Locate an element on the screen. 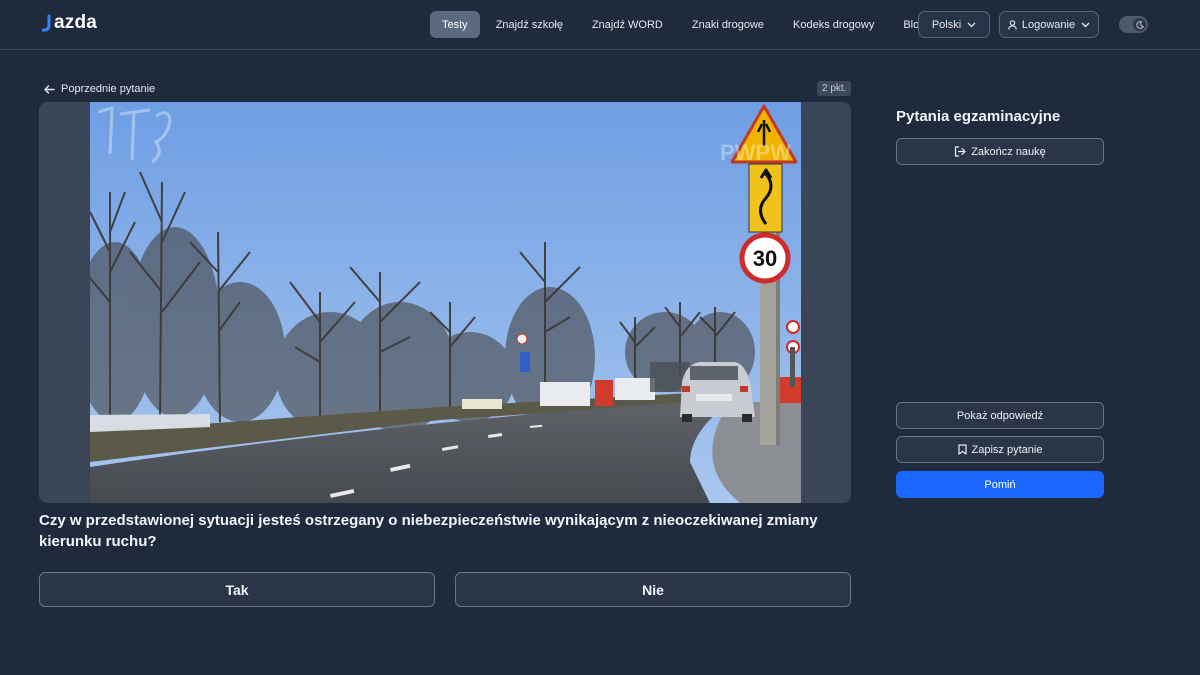  points-badge: 2 pkt. is located at coordinates (834, 88).